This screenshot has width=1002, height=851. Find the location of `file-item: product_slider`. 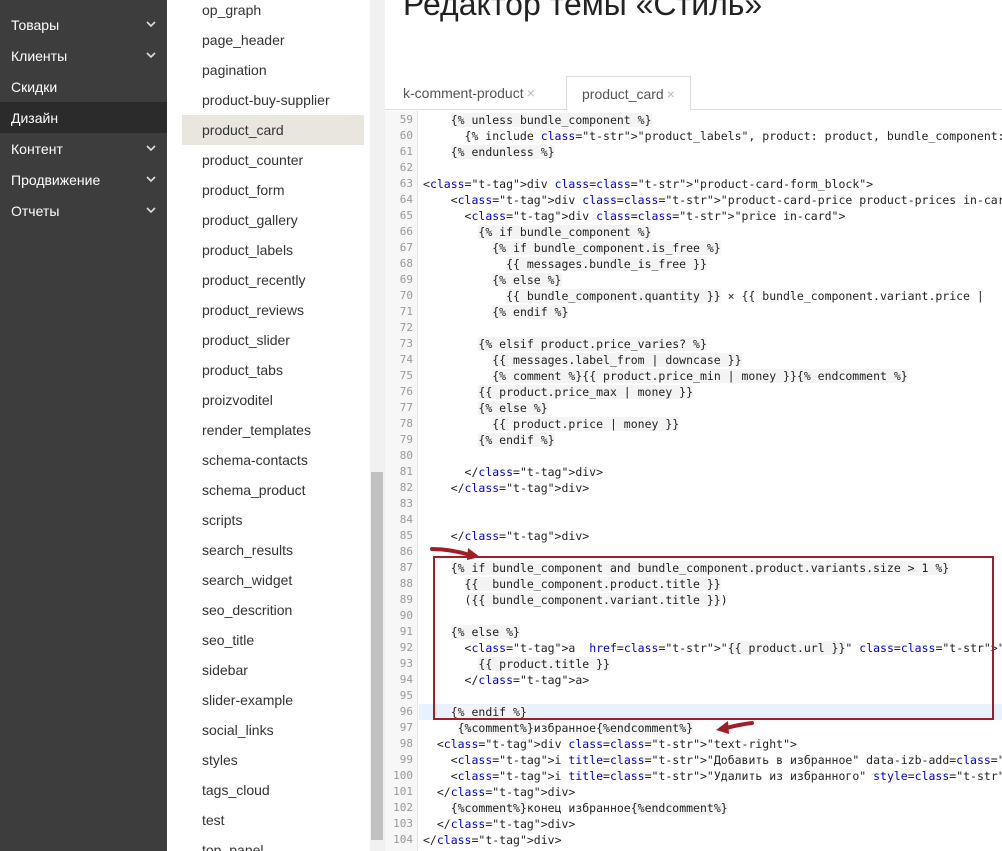

file-item: product_slider is located at coordinates (273, 340).